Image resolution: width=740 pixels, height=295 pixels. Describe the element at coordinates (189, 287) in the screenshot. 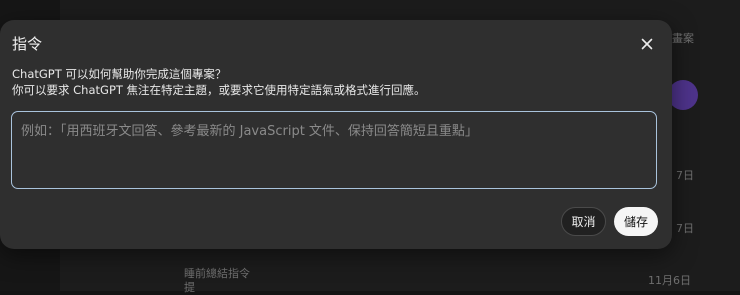

I see `background-chat-subtitle: 提` at that location.